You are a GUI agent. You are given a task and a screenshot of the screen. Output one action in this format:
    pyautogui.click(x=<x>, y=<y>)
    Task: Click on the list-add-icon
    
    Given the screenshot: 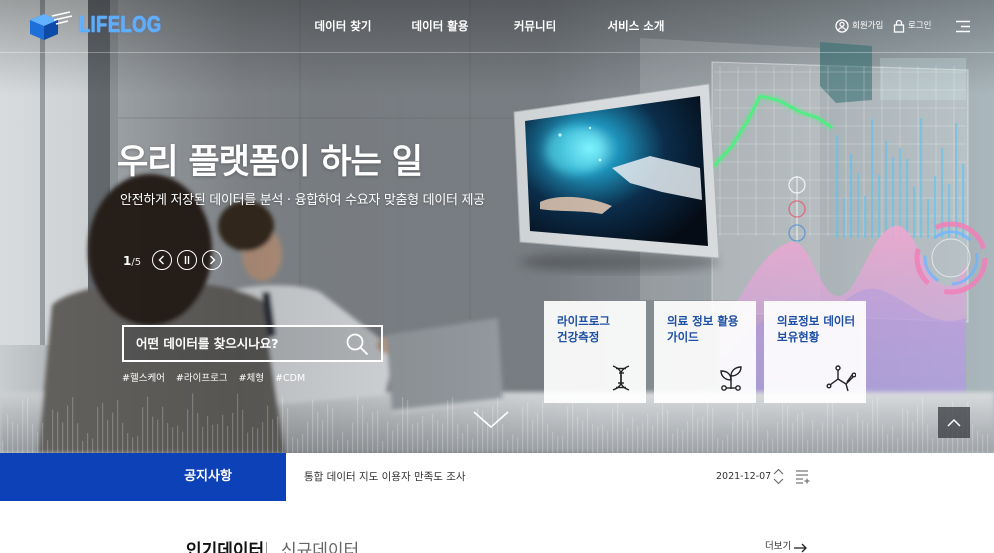 What is the action you would take?
    pyautogui.click(x=802, y=476)
    